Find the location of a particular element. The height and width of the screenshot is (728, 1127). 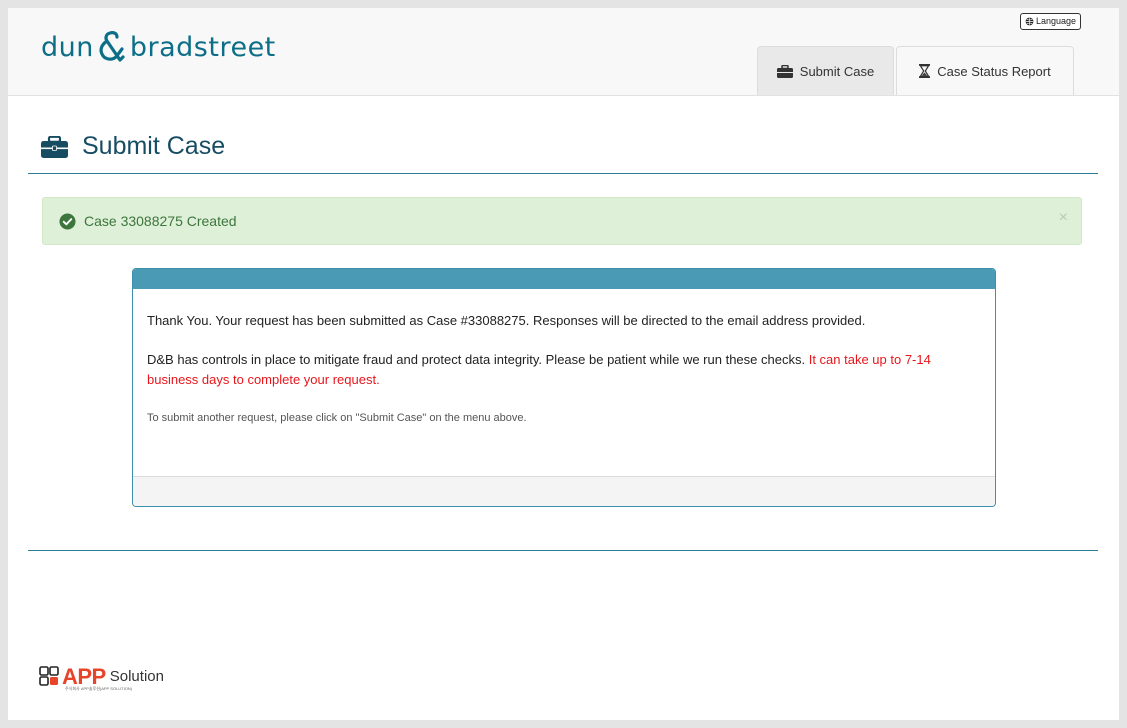

check-circle-icon is located at coordinates (67, 221).